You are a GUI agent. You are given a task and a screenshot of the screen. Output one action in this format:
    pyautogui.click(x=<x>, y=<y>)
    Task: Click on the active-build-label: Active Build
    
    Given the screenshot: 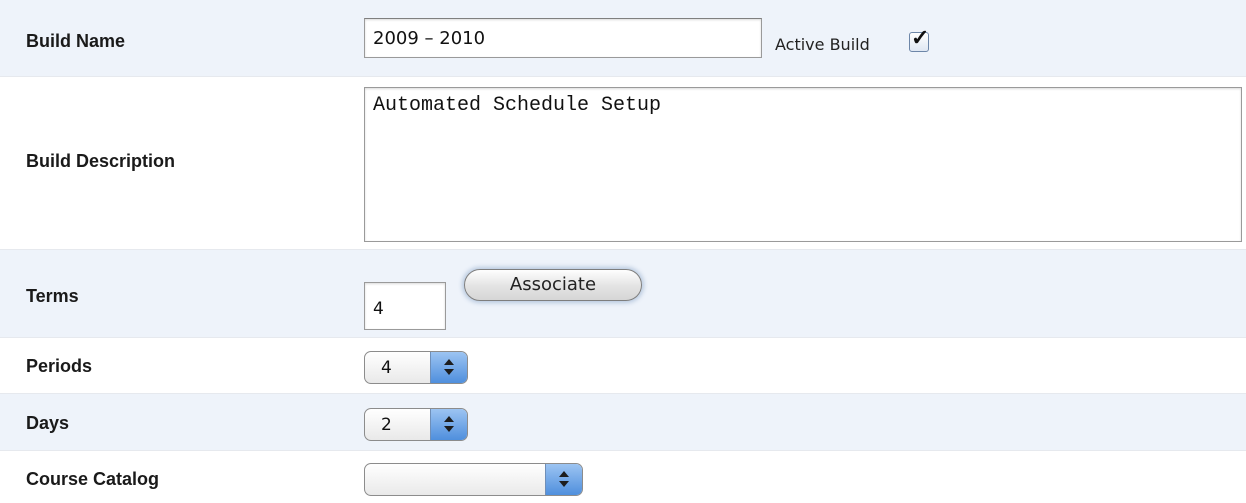 What is the action you would take?
    pyautogui.click(x=822, y=44)
    